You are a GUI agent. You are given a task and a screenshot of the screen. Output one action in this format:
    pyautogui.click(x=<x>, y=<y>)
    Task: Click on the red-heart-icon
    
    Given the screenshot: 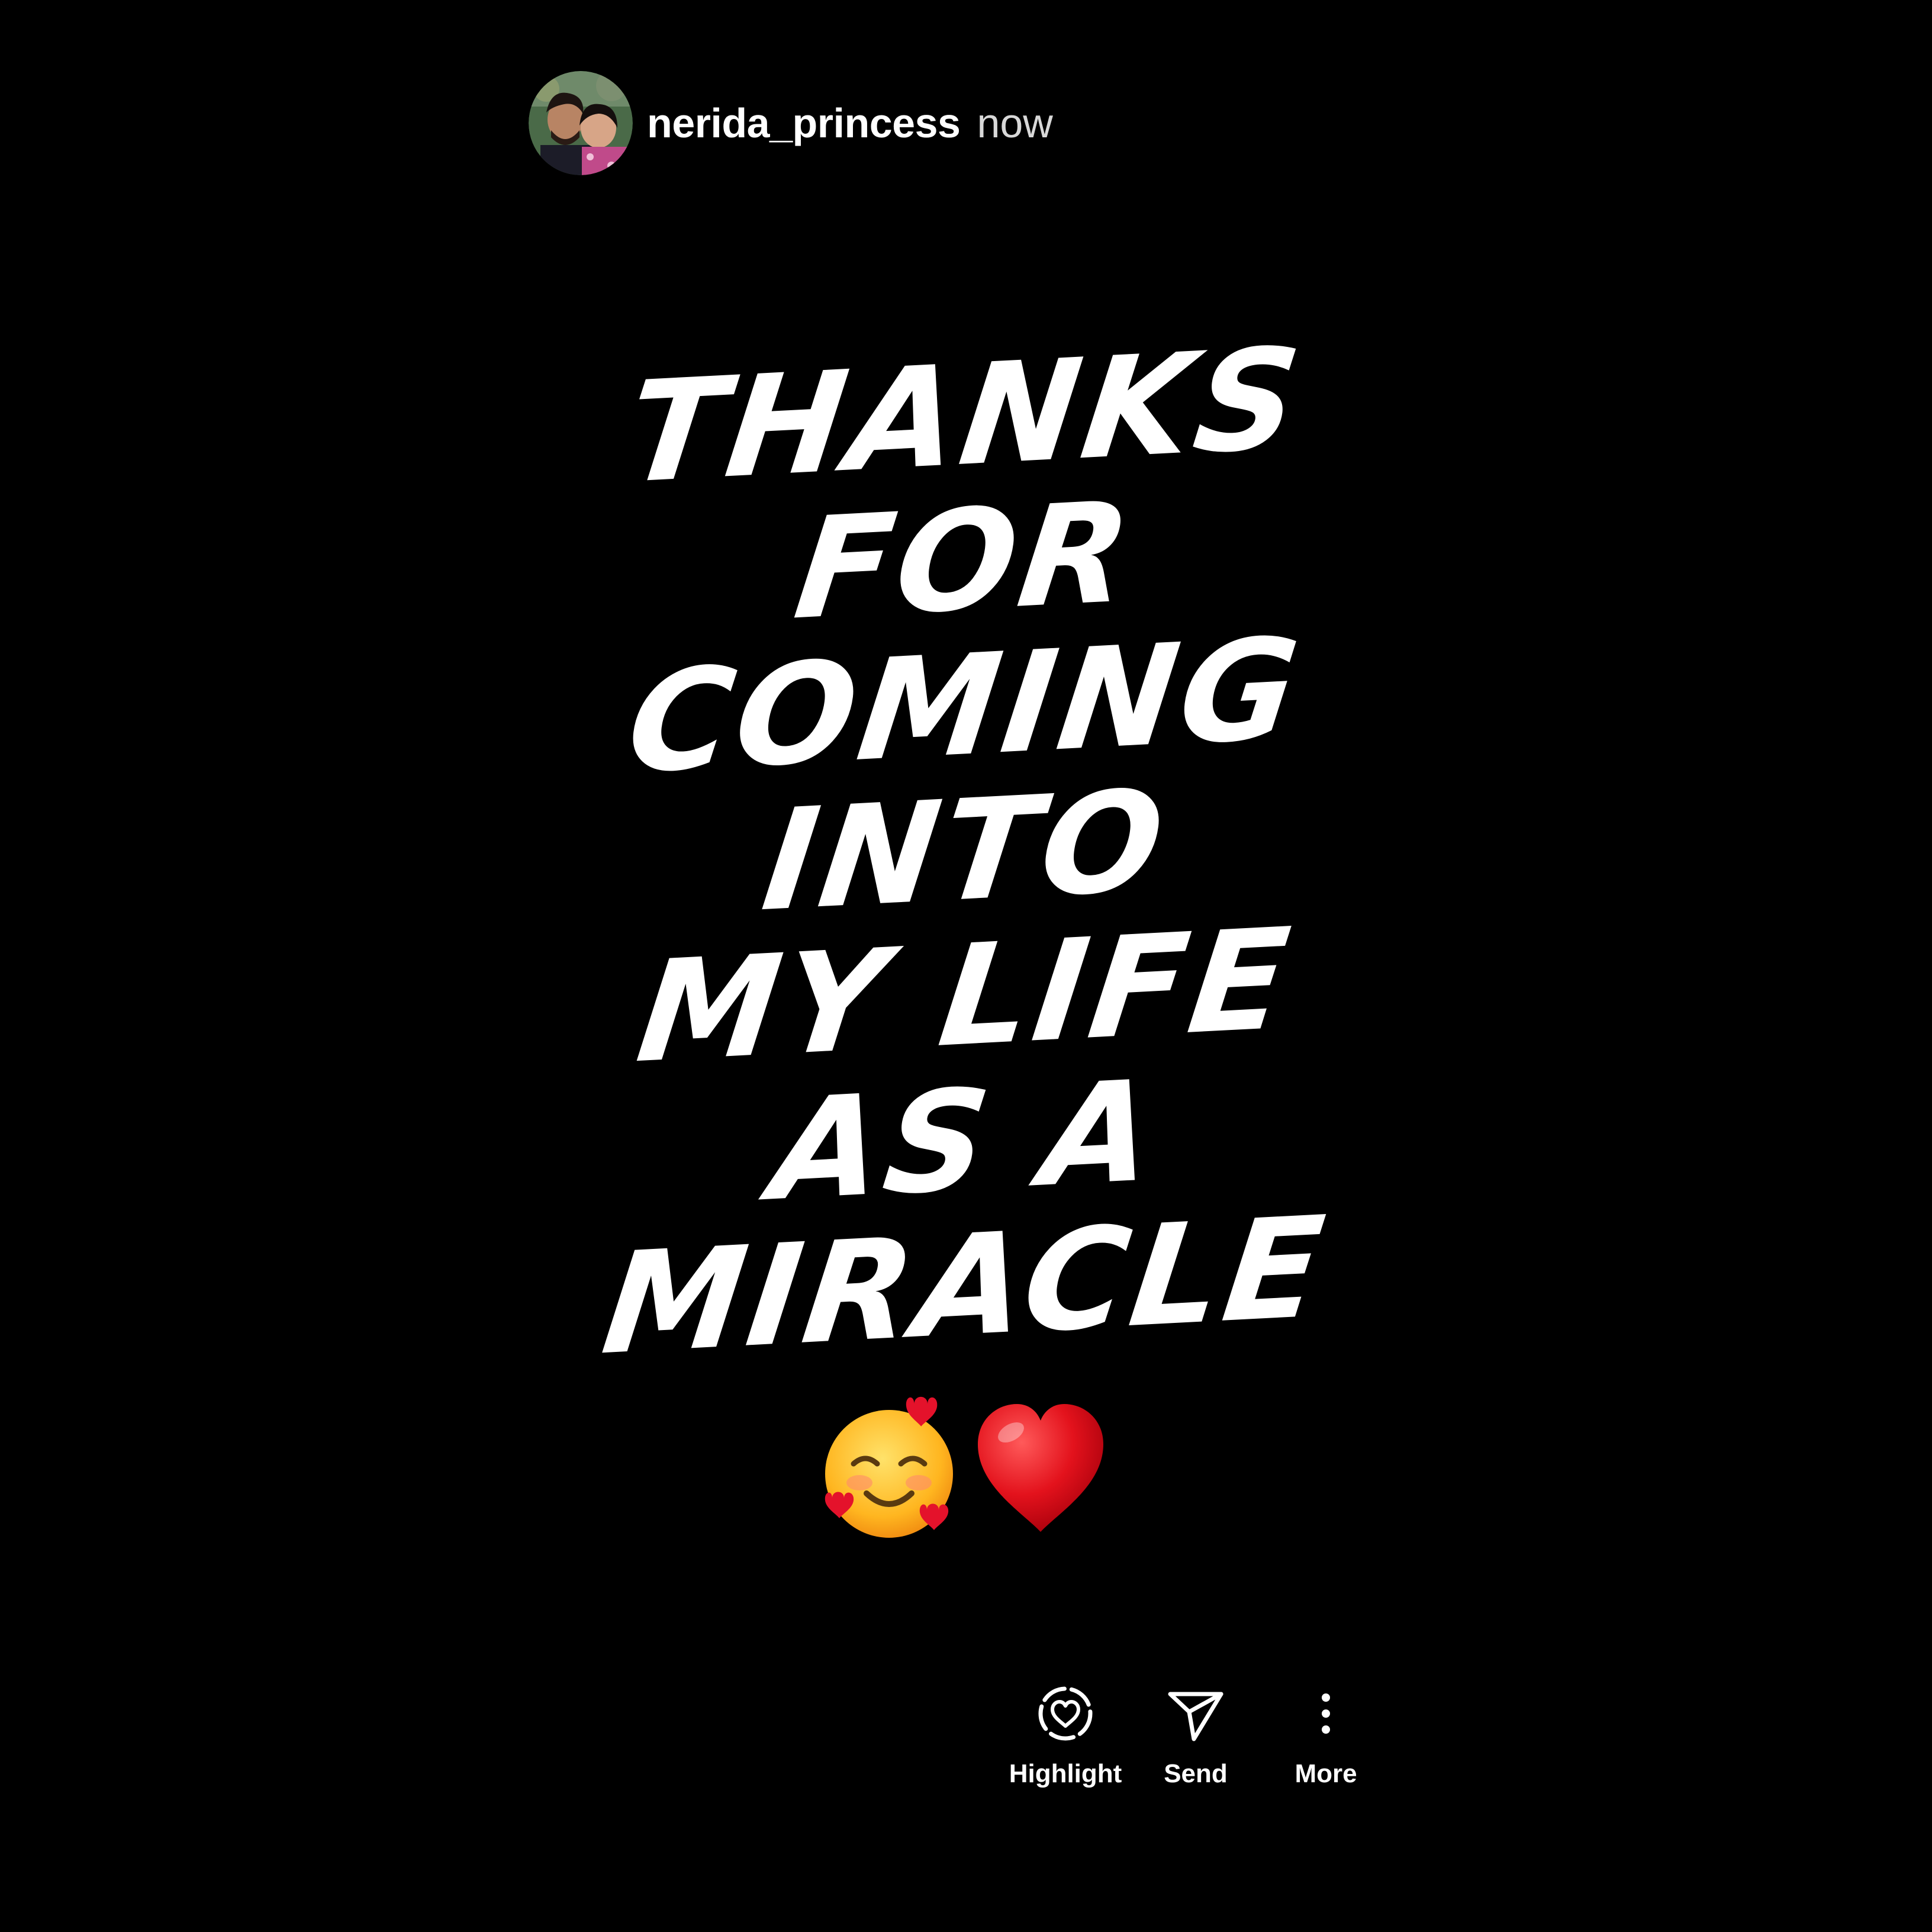 What is the action you would take?
    pyautogui.click(x=1040, y=1468)
    